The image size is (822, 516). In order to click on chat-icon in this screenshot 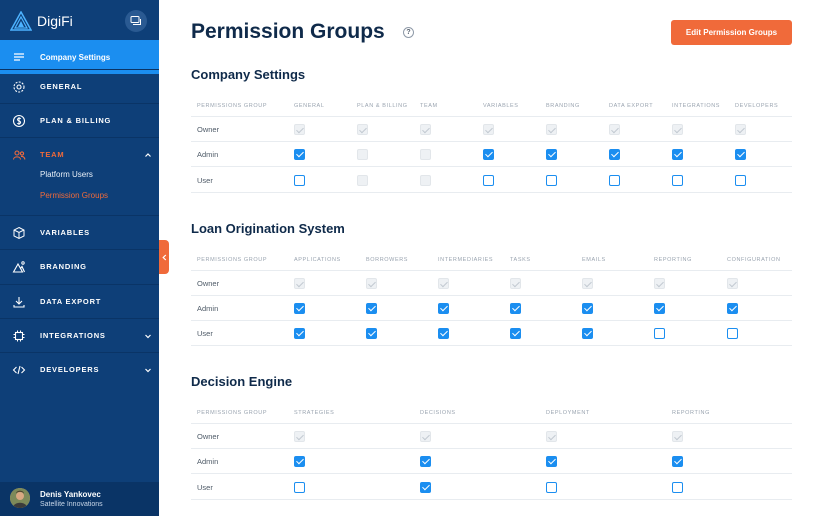, I will do `click(135, 20)`.